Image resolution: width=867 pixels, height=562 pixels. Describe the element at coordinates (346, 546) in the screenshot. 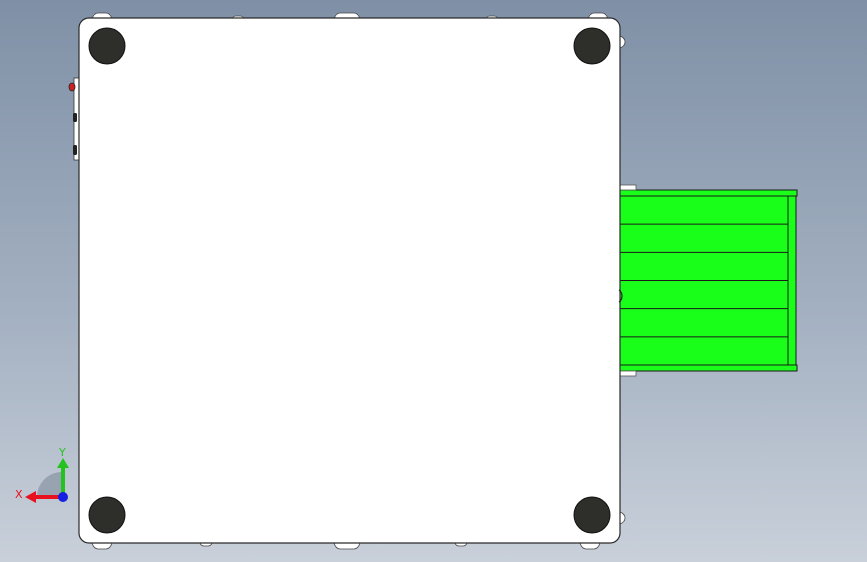

I see `bottom-edge-tabs` at that location.